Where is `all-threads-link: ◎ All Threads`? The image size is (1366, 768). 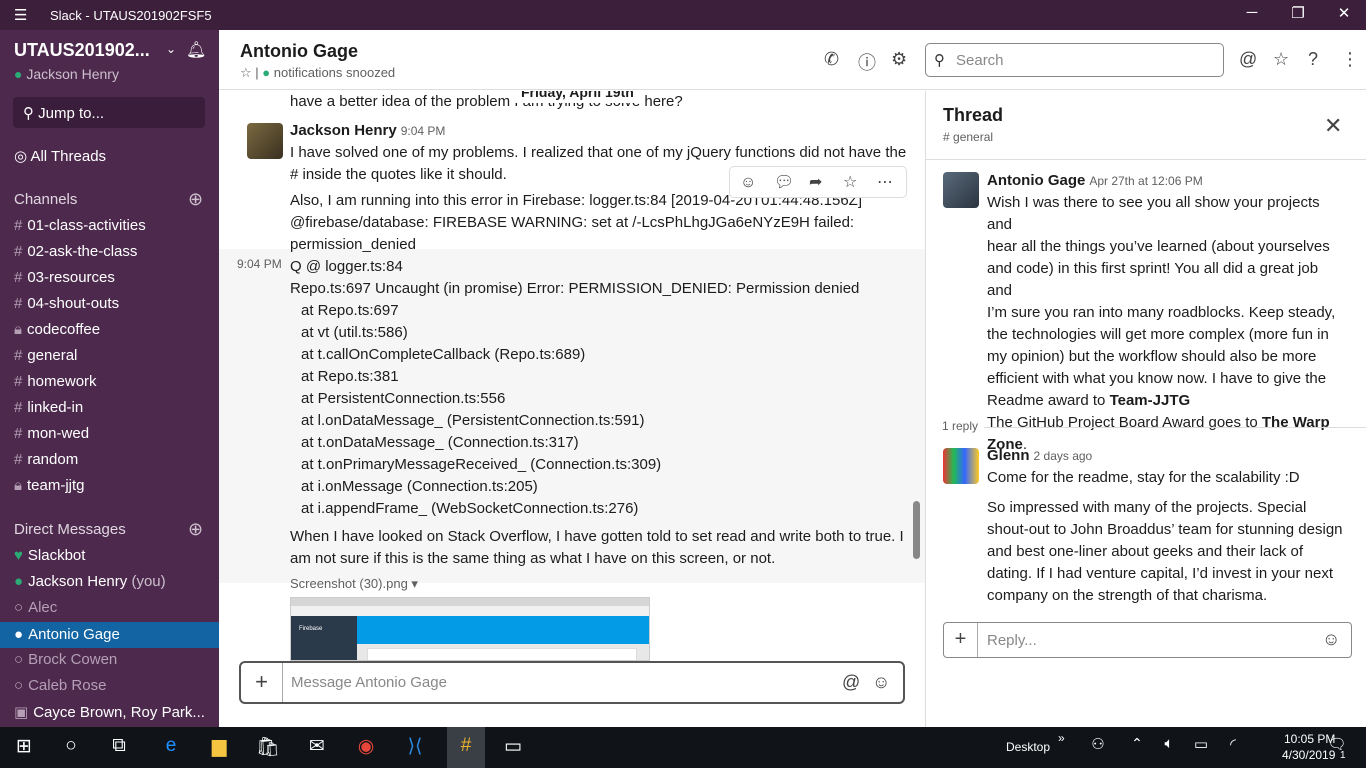 all-threads-link: ◎ All Threads is located at coordinates (60, 156).